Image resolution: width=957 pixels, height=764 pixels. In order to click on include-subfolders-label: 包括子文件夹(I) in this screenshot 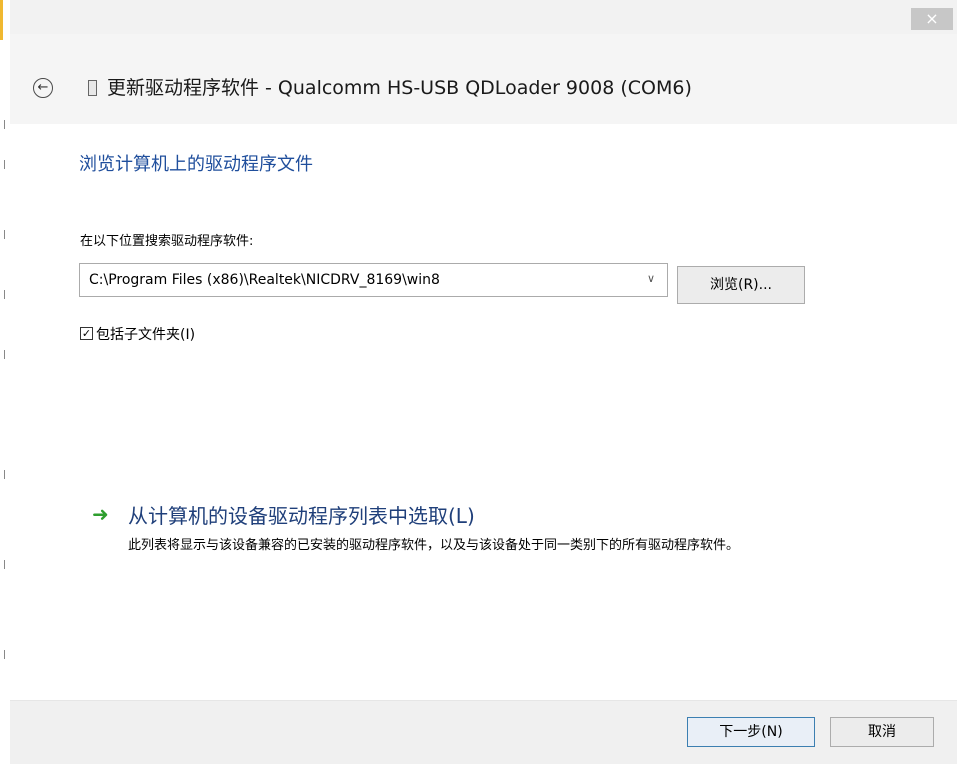, I will do `click(145, 334)`.